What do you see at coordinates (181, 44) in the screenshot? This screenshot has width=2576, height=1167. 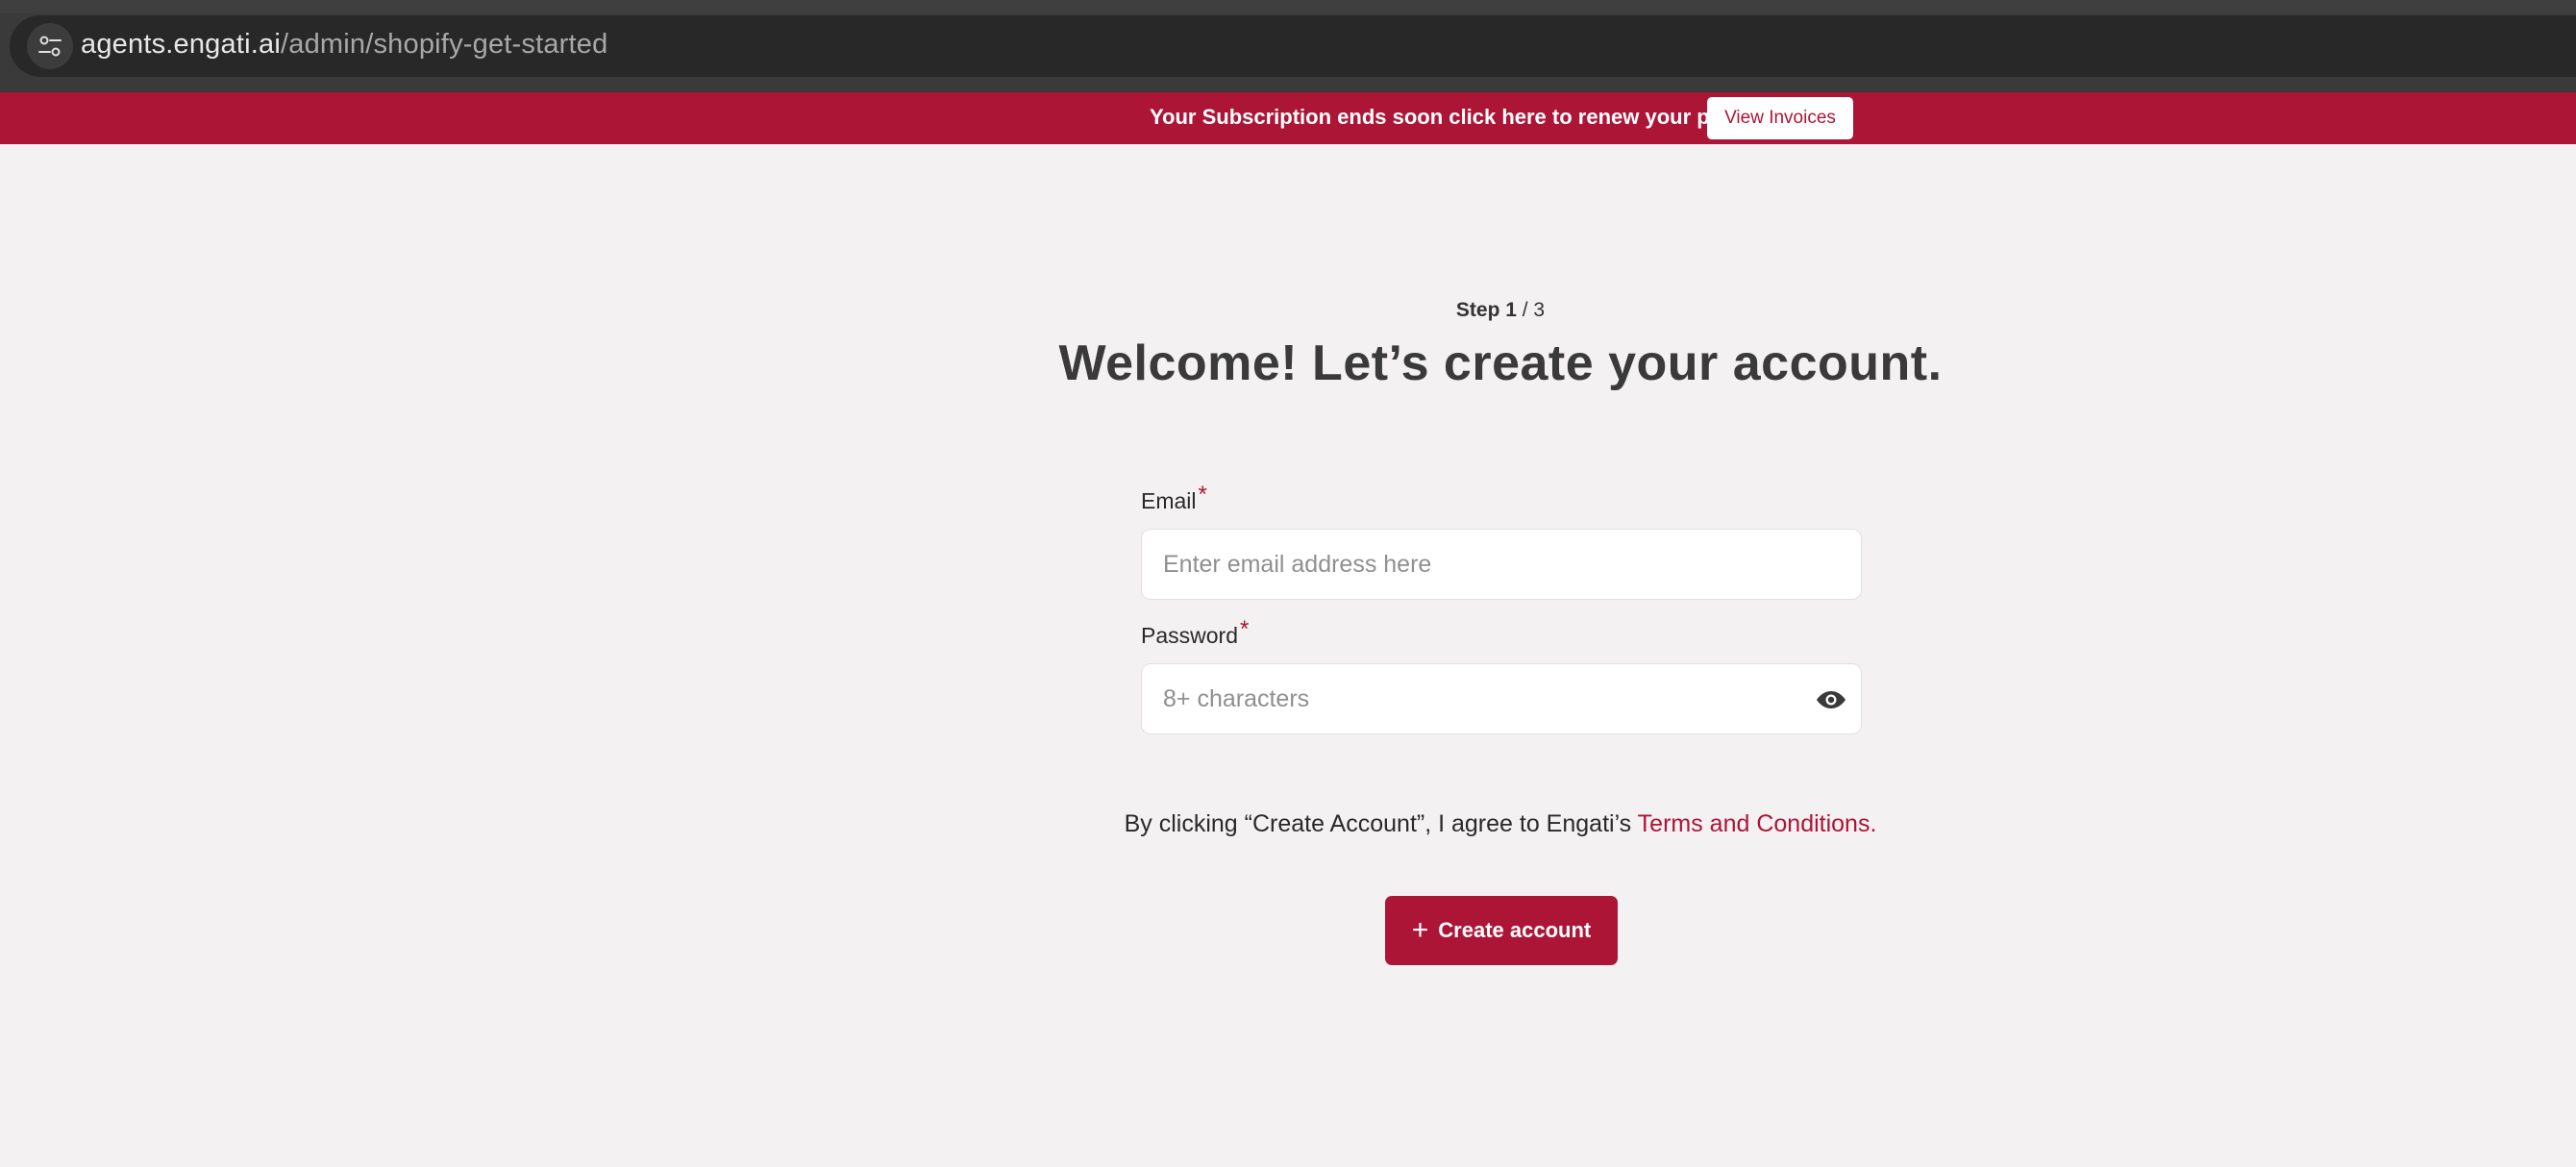 I see `url-host: agents.engati.ai` at bounding box center [181, 44].